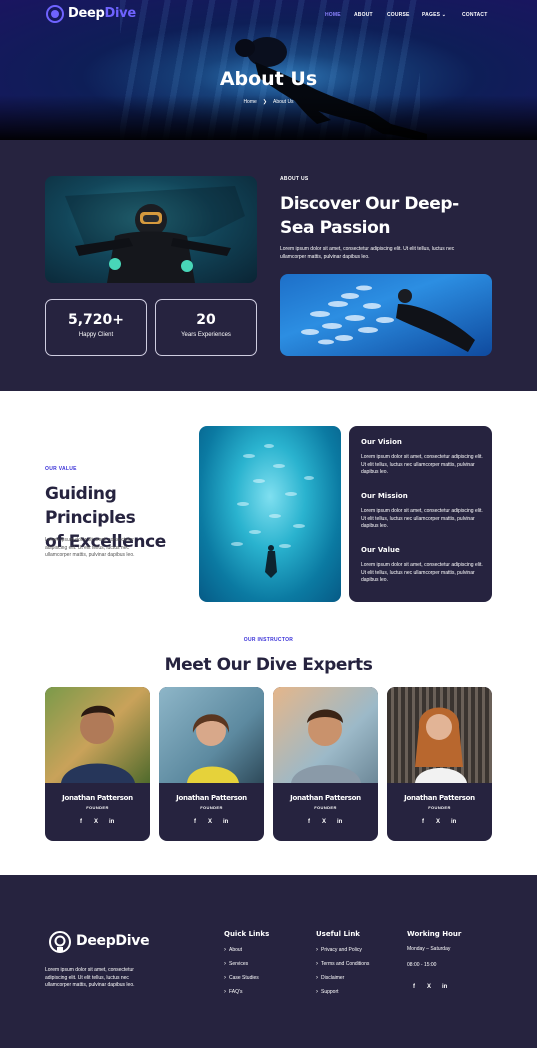 Image resolution: width=537 pixels, height=1048 pixels. What do you see at coordinates (333, 15) in the screenshot?
I see `nav-home: HOME` at bounding box center [333, 15].